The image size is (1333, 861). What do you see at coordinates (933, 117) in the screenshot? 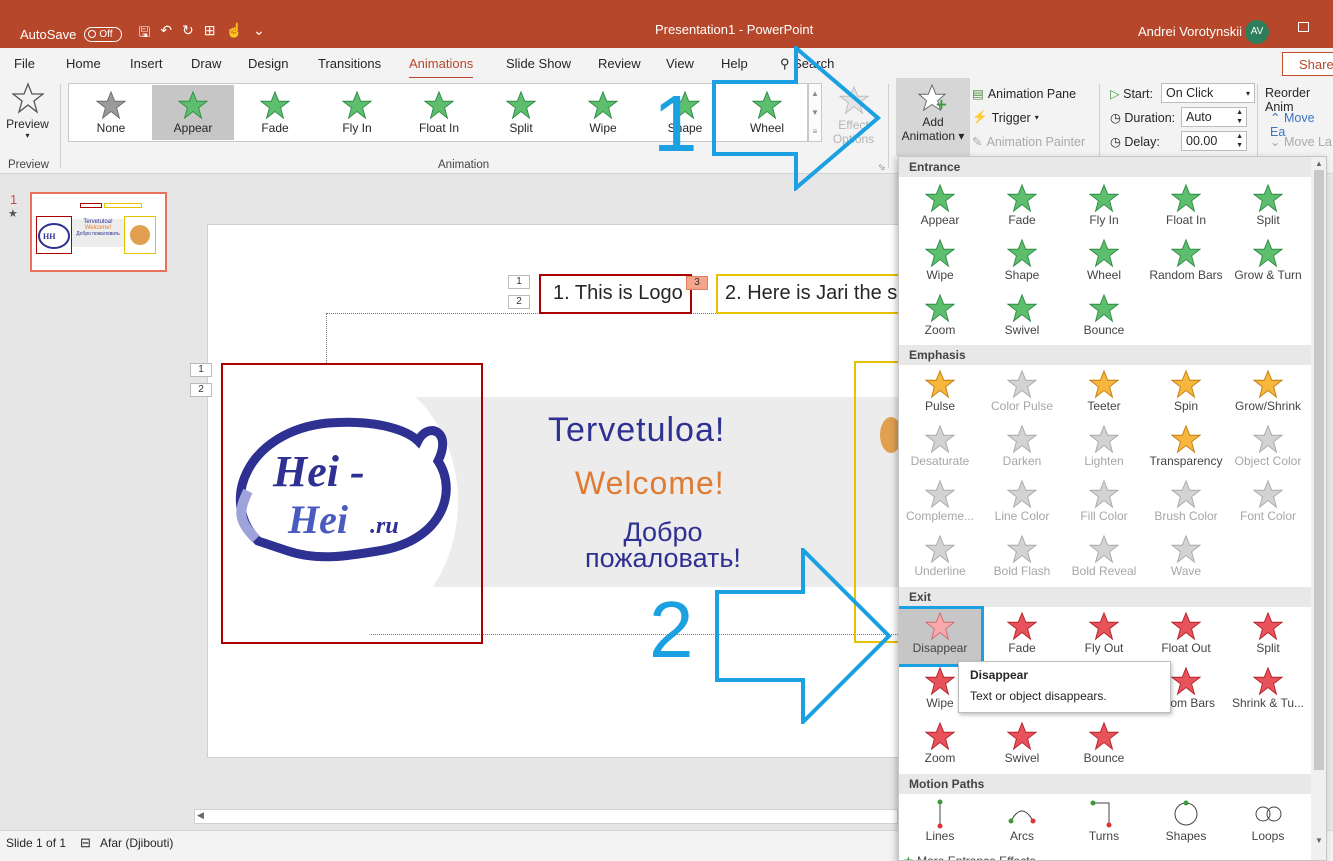
I see `add-animation-button: Add Animation ▾` at bounding box center [933, 117].